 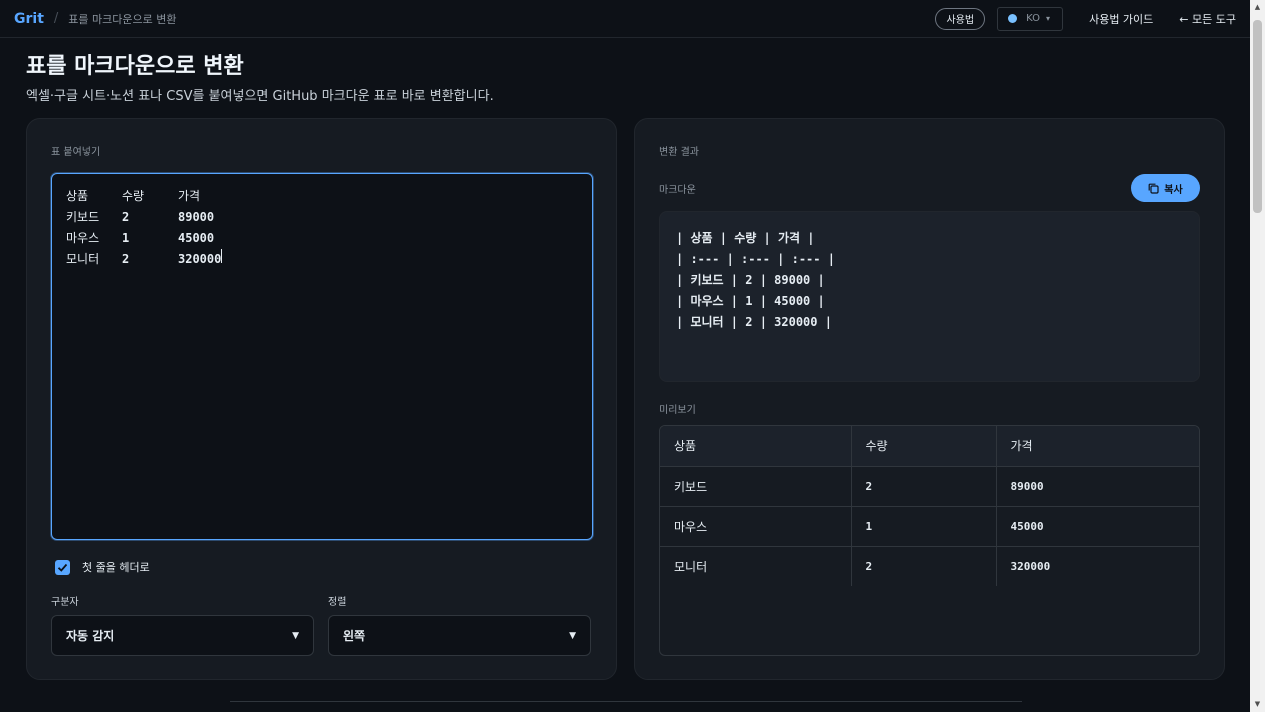 What do you see at coordinates (750, 280) in the screenshot?
I see `markdown-line: | 키보드 | 2 | 89000 |` at bounding box center [750, 280].